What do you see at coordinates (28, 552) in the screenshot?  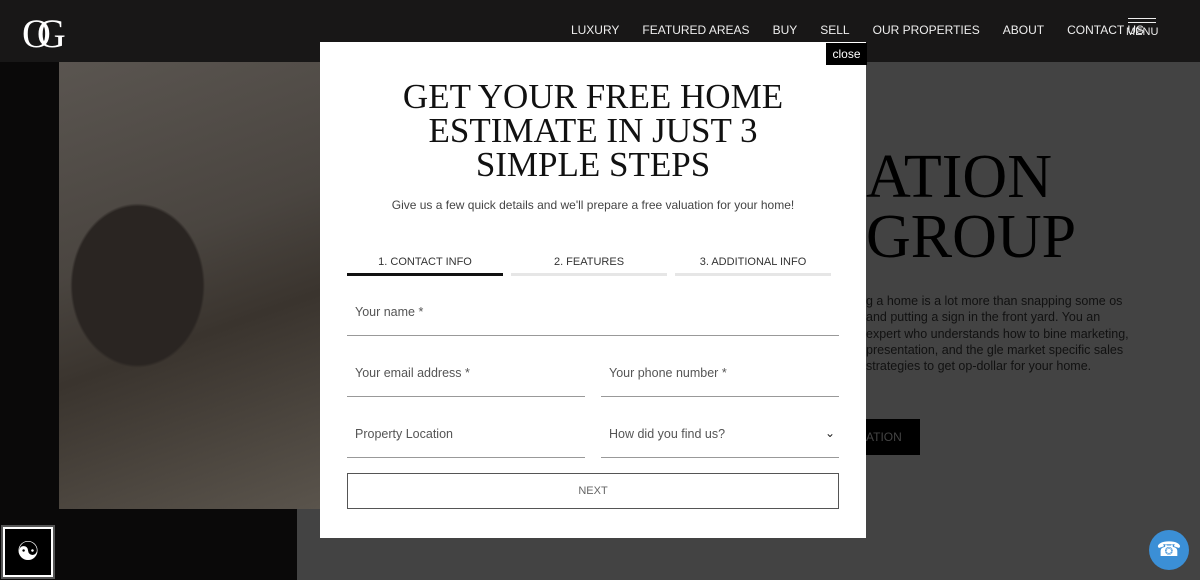 I see `accessibility-icon: ☯` at bounding box center [28, 552].